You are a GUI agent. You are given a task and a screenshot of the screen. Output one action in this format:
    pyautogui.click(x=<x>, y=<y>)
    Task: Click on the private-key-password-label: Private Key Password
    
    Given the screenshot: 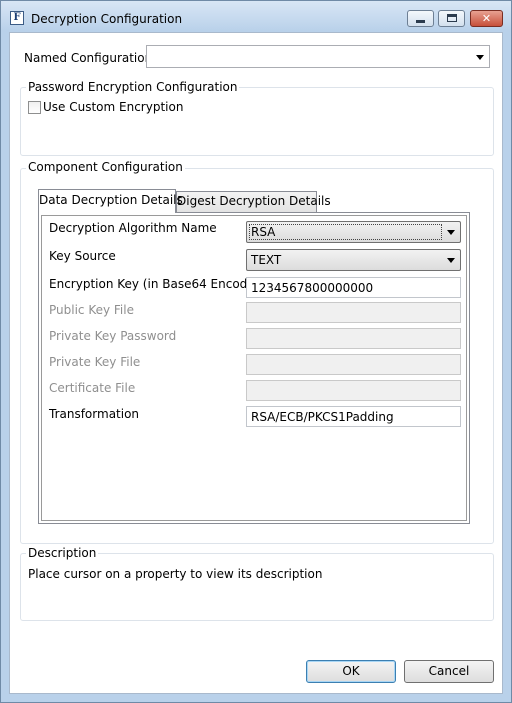 What is the action you would take?
    pyautogui.click(x=113, y=336)
    